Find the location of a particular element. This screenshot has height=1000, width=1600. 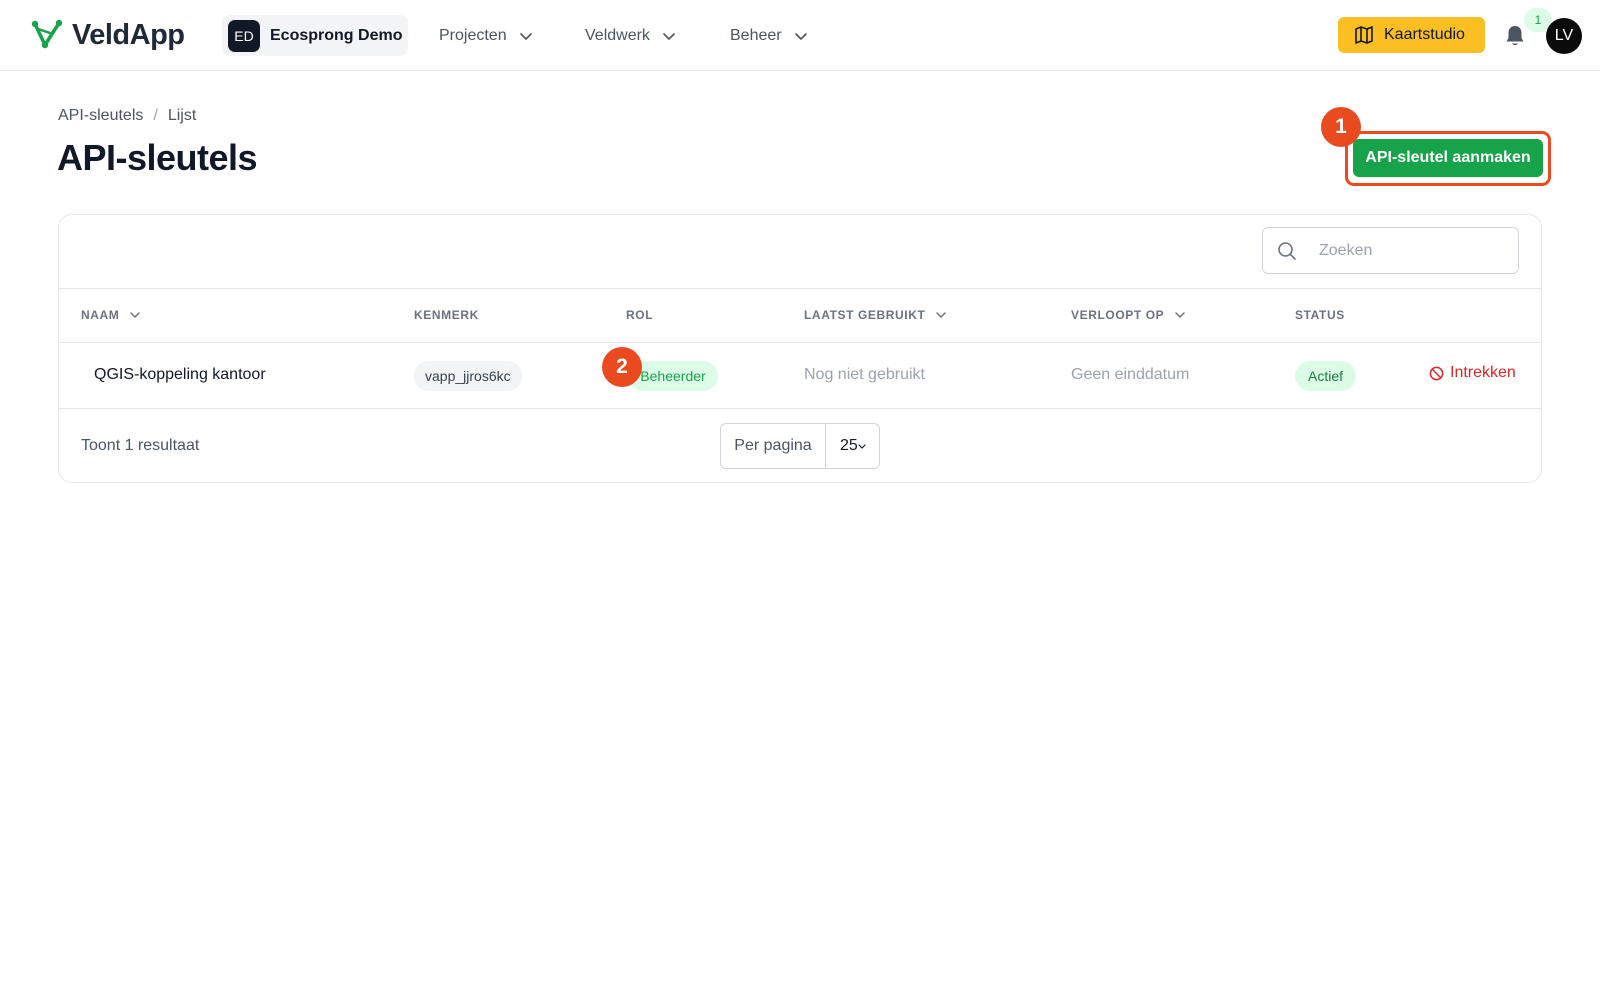

column-header-label: LAATST GEBRUIKT is located at coordinates (865, 315).